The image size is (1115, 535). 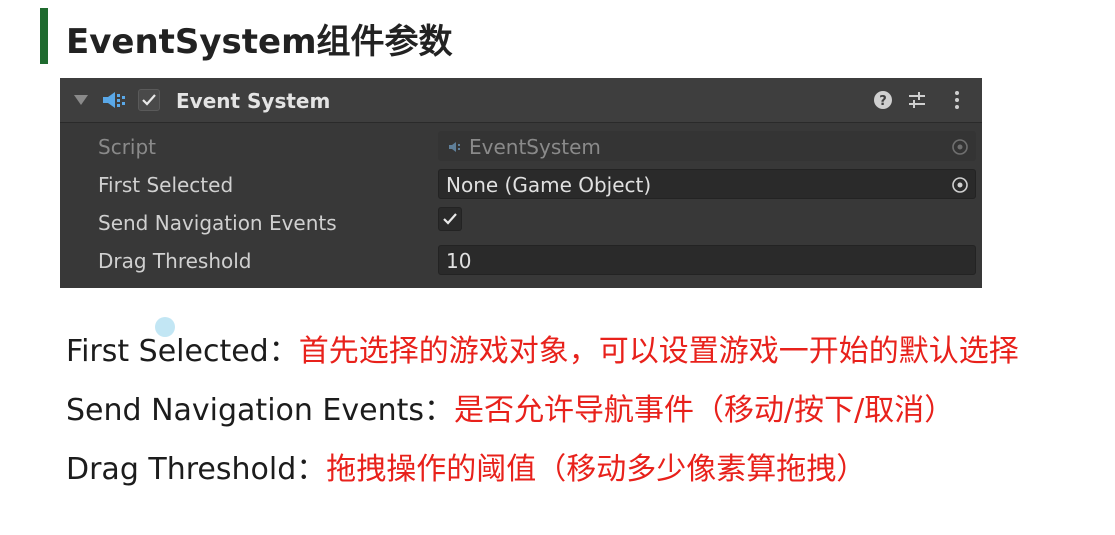 What do you see at coordinates (217, 223) in the screenshot?
I see `send-navigation-events-label: Send Navigation Events` at bounding box center [217, 223].